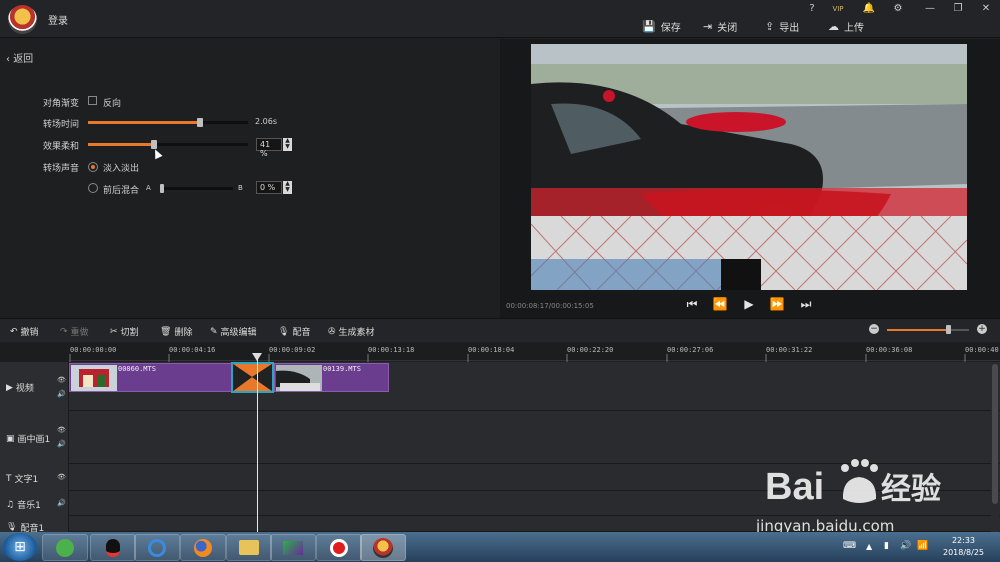 Image resolution: width=1000 pixels, height=562 pixels. Describe the element at coordinates (727, 28) in the screenshot. I see `close-label: 关闭` at that location.